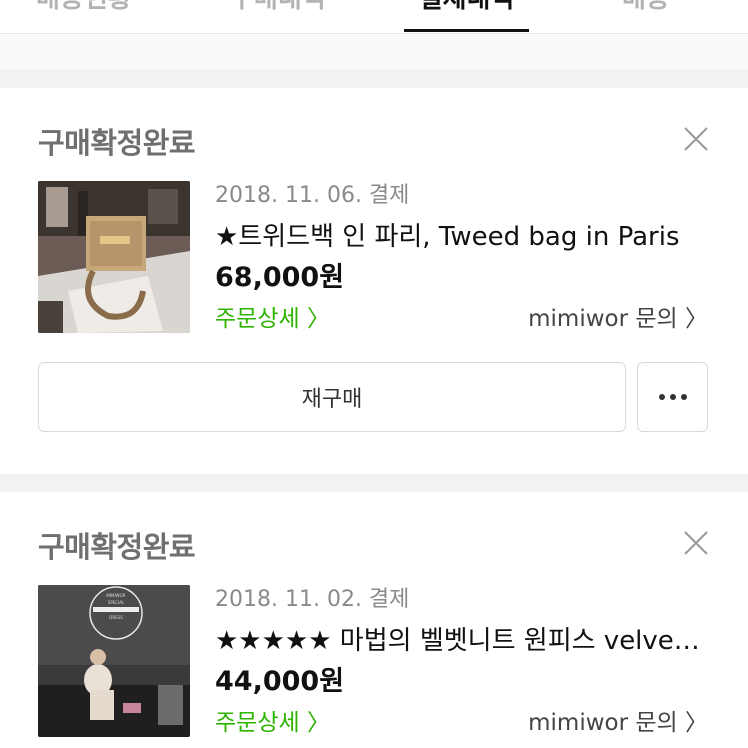 This screenshot has width=748, height=748. I want to click on rebuy-button-label: 재구매, so click(332, 399).